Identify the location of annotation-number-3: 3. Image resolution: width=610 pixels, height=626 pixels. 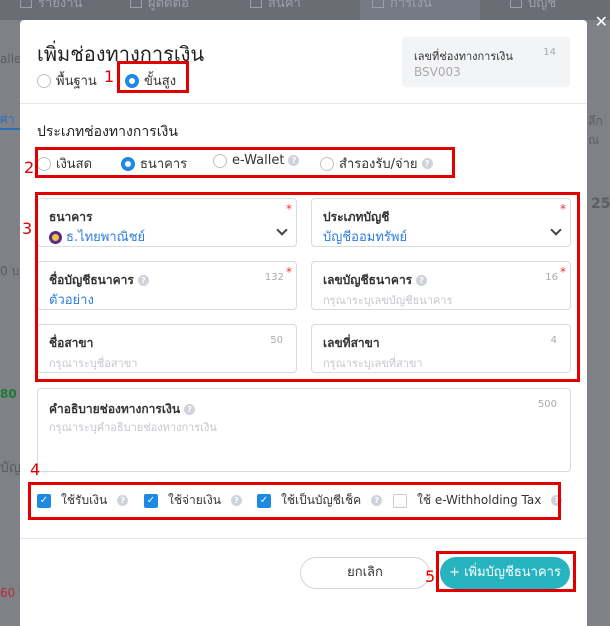
(27, 228).